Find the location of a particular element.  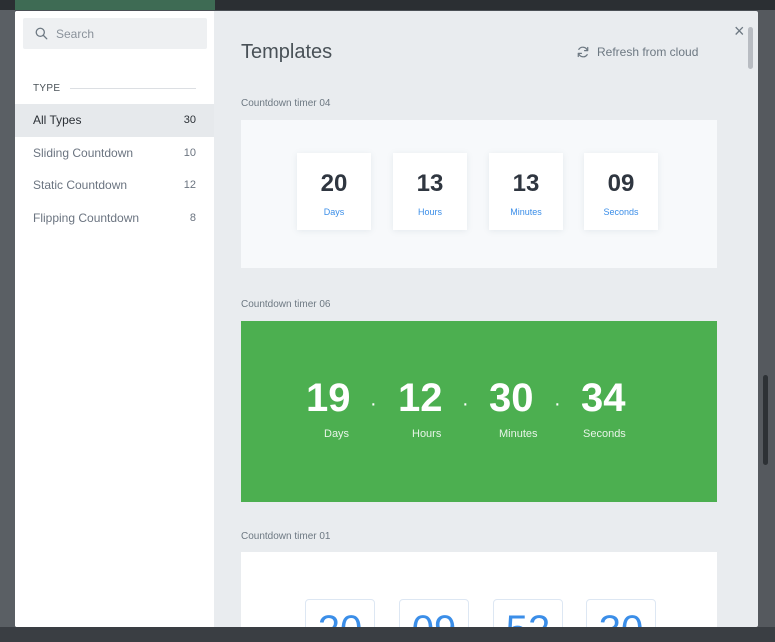

template-label: Countdown timer 01 is located at coordinates (286, 536).